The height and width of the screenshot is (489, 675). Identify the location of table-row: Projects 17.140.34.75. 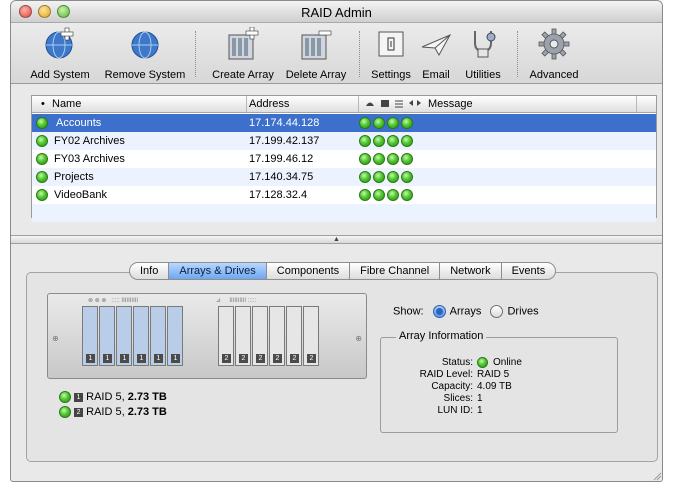
(344, 177).